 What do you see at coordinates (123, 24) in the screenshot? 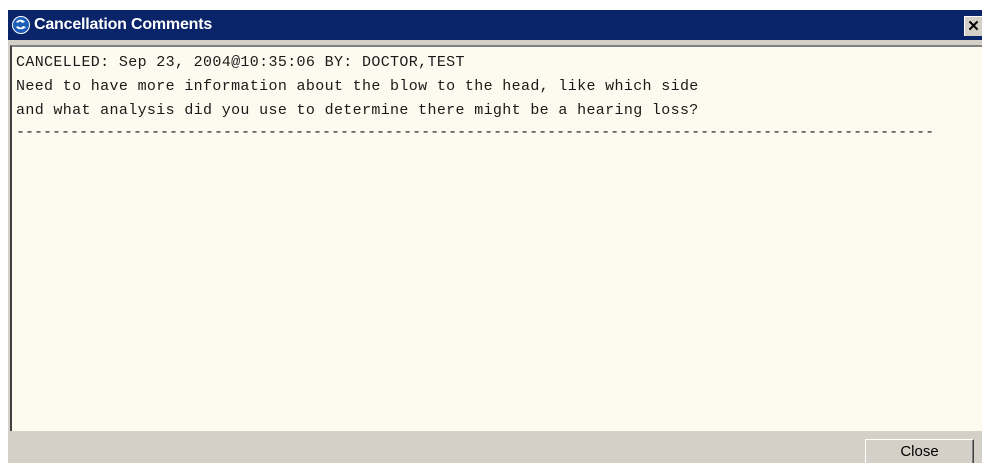
I see `dialog-title: Cancellation Comments` at bounding box center [123, 24].